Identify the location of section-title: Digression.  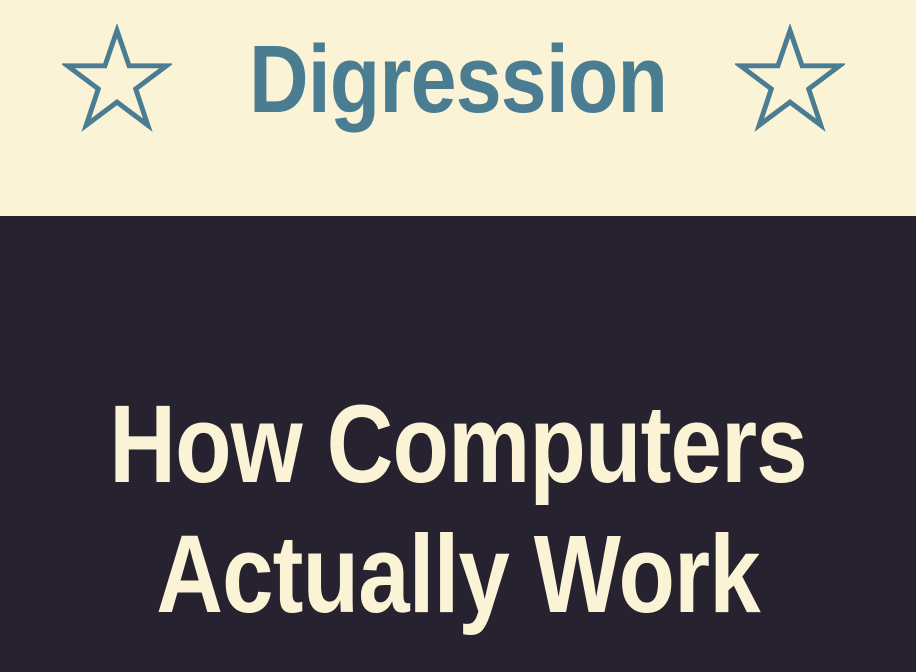
(458, 79).